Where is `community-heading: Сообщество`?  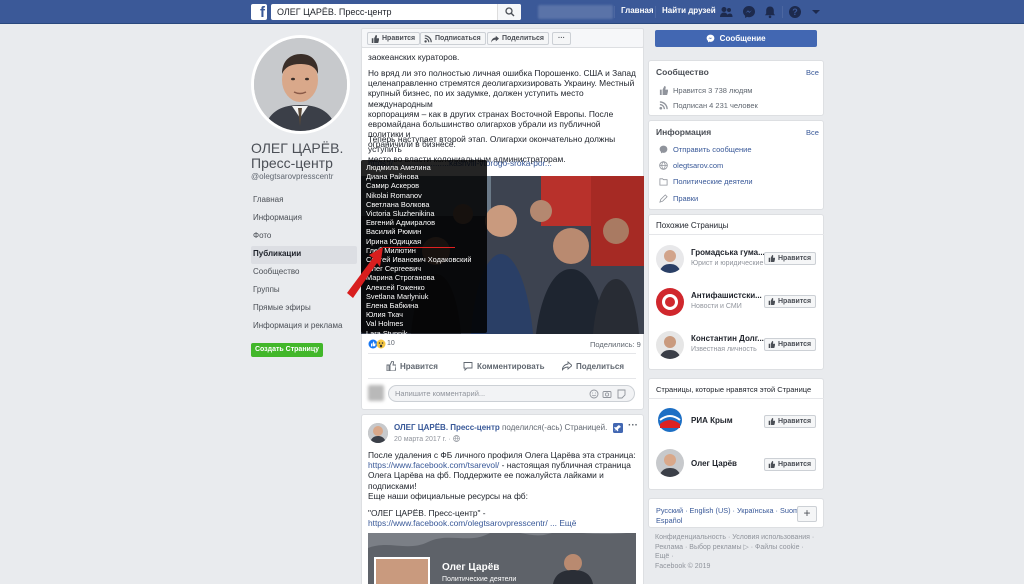 community-heading: Сообщество is located at coordinates (682, 72).